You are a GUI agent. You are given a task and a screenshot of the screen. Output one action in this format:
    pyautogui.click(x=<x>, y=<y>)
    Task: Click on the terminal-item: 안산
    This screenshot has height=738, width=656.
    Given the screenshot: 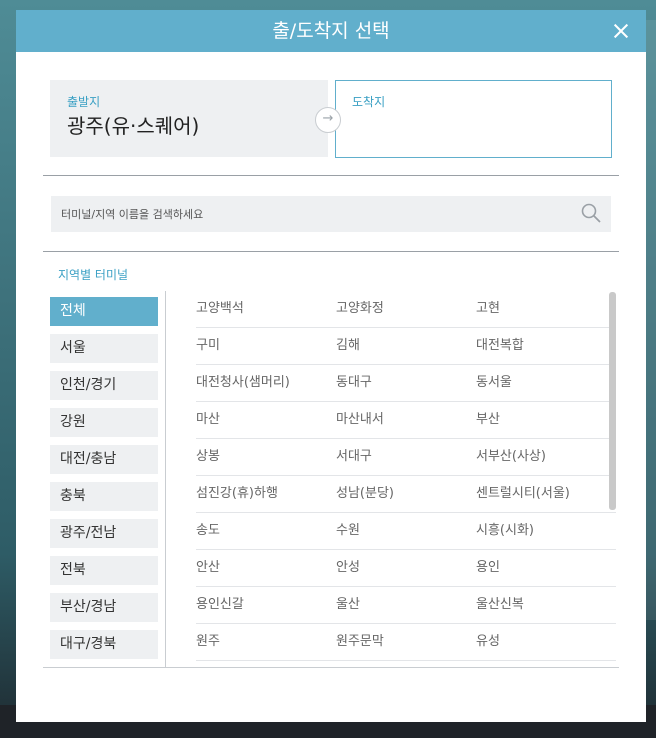 What is the action you would take?
    pyautogui.click(x=266, y=568)
    